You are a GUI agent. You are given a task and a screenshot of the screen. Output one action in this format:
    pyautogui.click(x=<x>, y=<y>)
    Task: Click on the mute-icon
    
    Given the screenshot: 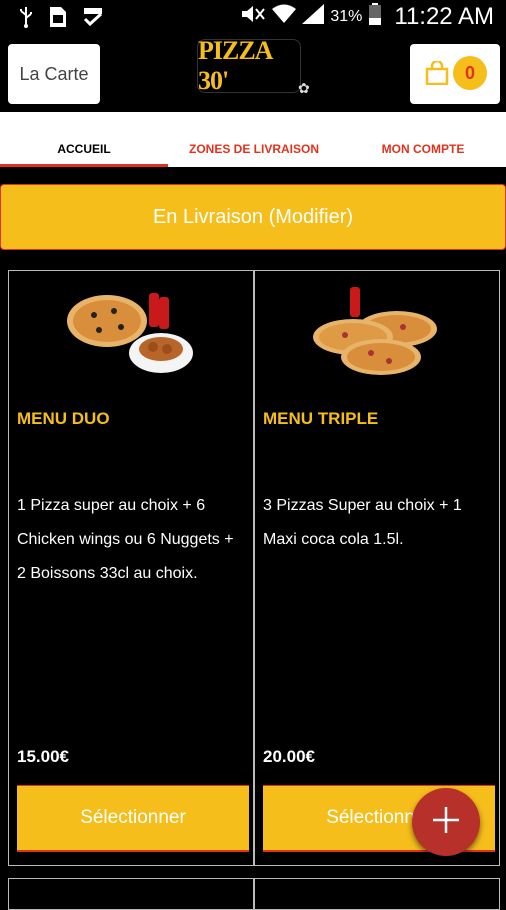 What is the action you would take?
    pyautogui.click(x=253, y=17)
    